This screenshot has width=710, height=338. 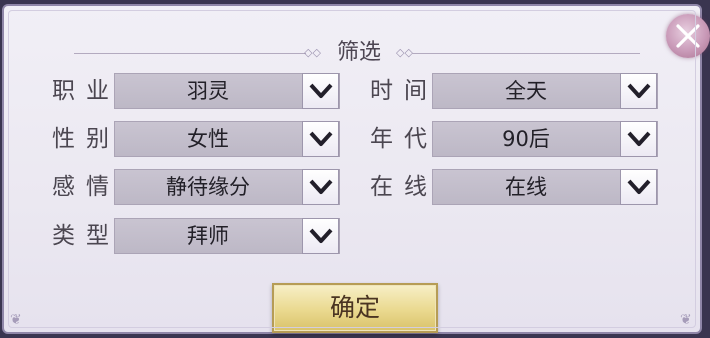 I want to click on gender-value: 女性, so click(x=208, y=139).